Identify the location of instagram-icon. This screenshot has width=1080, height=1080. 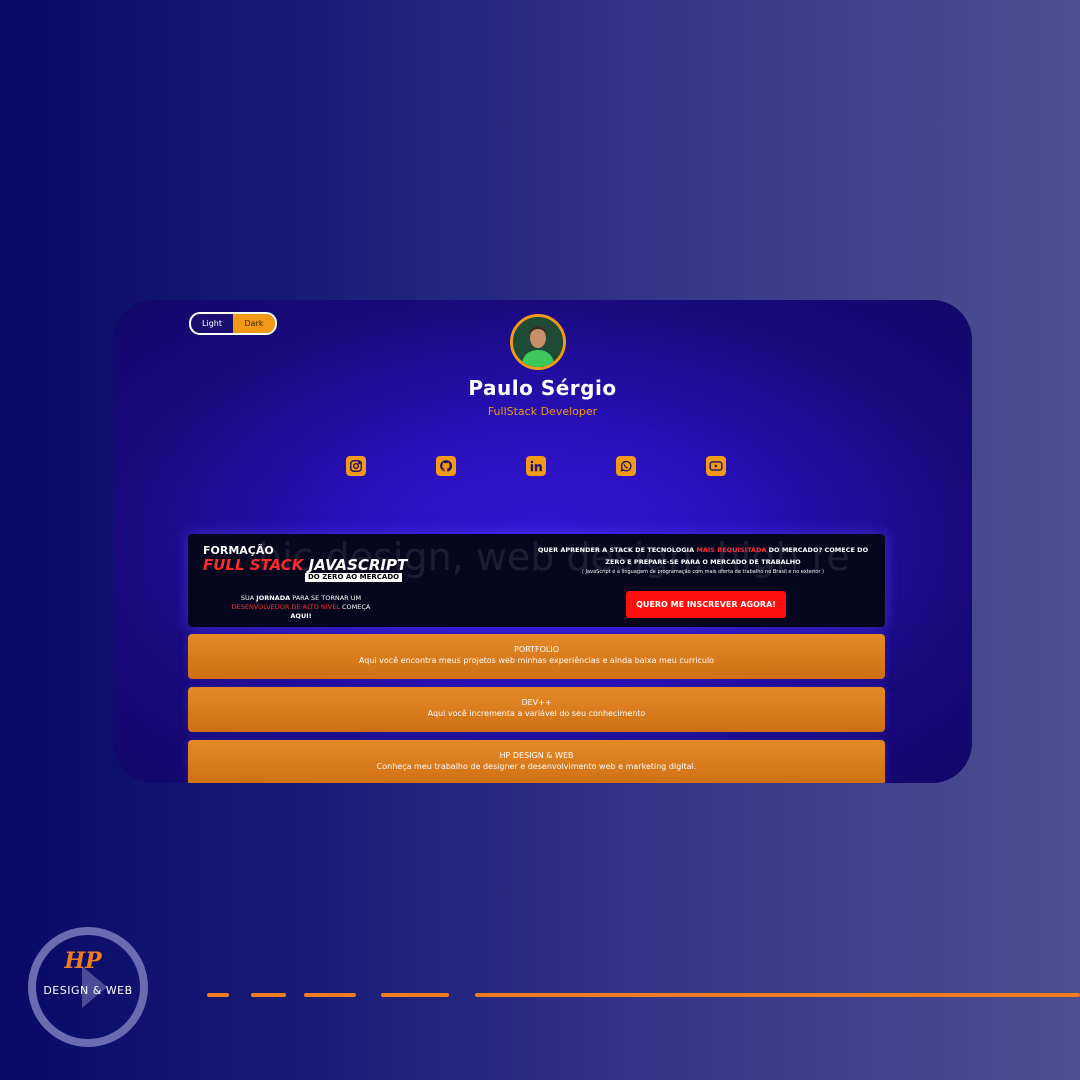
(356, 466).